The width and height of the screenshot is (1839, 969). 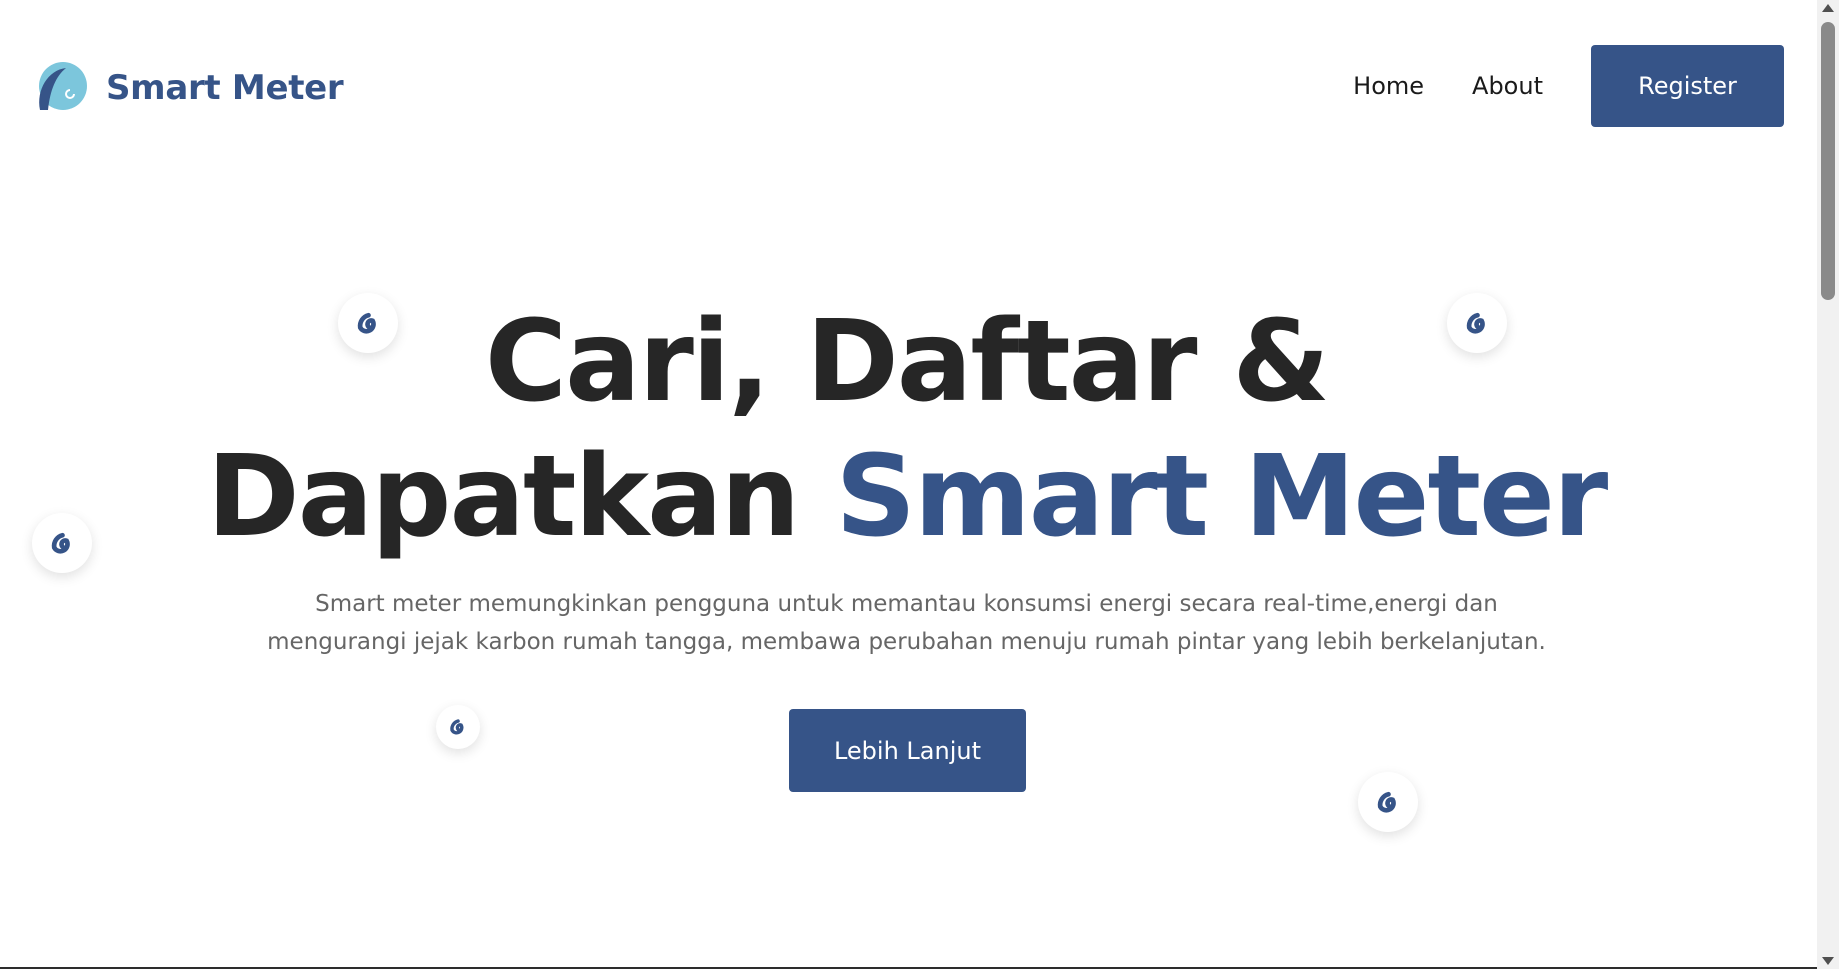 What do you see at coordinates (225, 88) in the screenshot?
I see `brand-name: Smart Meter` at bounding box center [225, 88].